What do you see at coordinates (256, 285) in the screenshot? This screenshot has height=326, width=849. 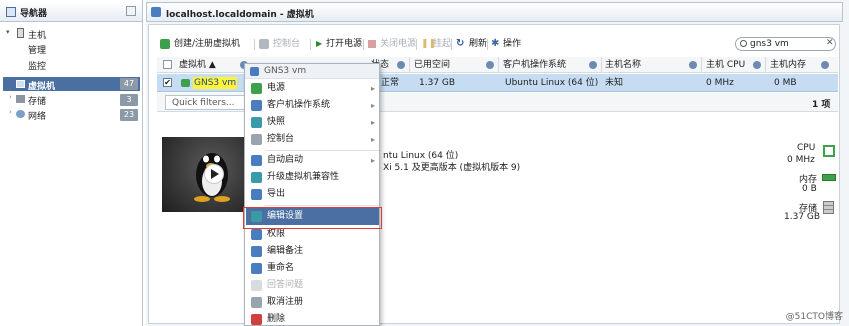 I see `question-icon` at bounding box center [256, 285].